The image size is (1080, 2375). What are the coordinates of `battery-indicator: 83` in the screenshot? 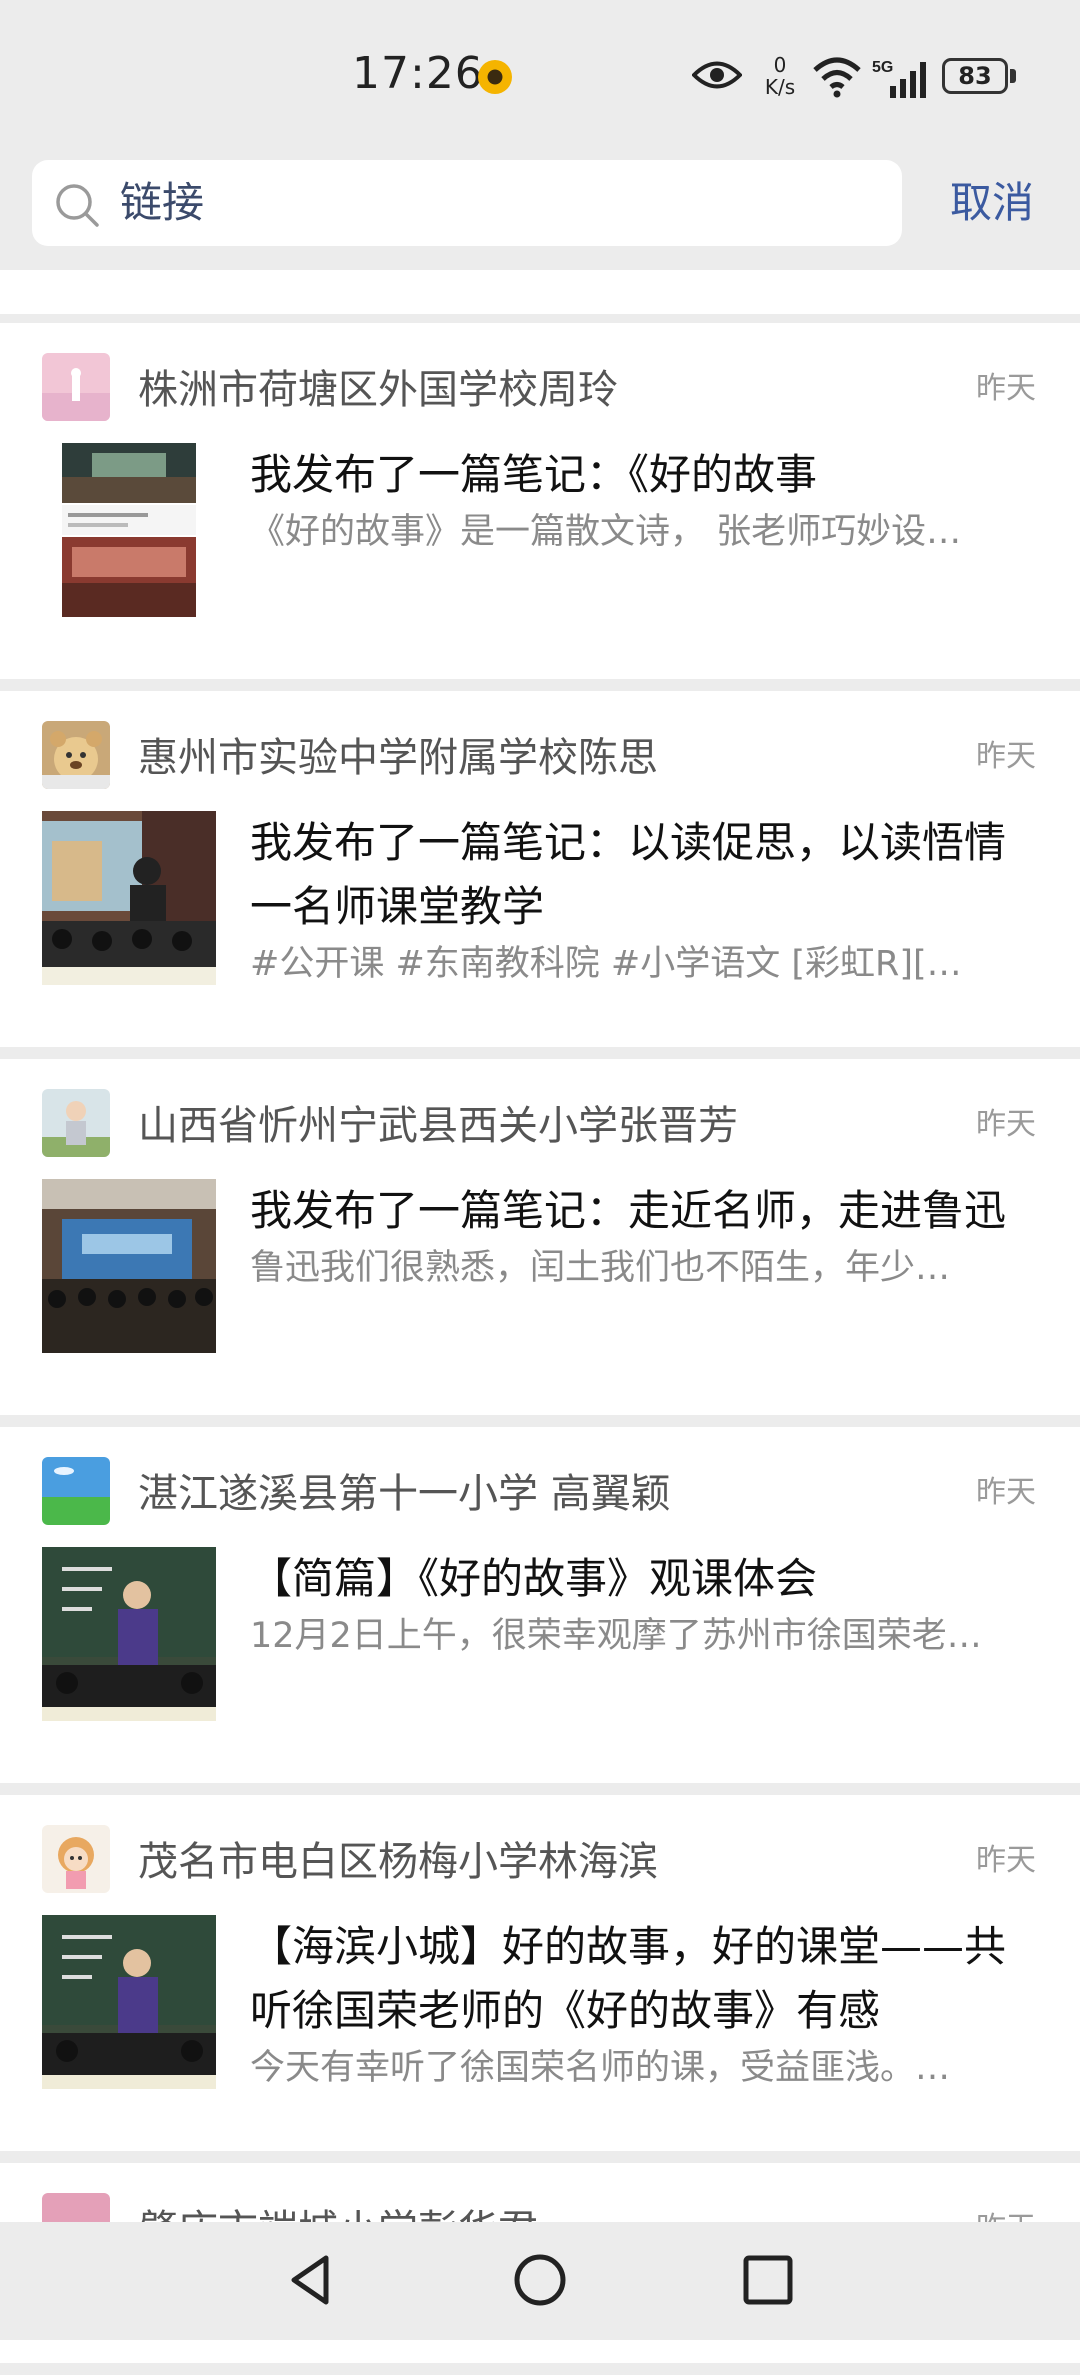 It's located at (980, 77).